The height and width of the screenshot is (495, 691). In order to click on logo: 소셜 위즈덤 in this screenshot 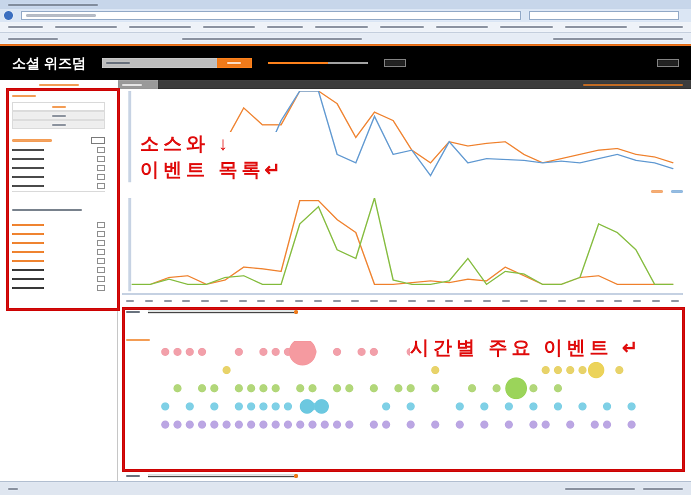, I will do `click(49, 63)`.